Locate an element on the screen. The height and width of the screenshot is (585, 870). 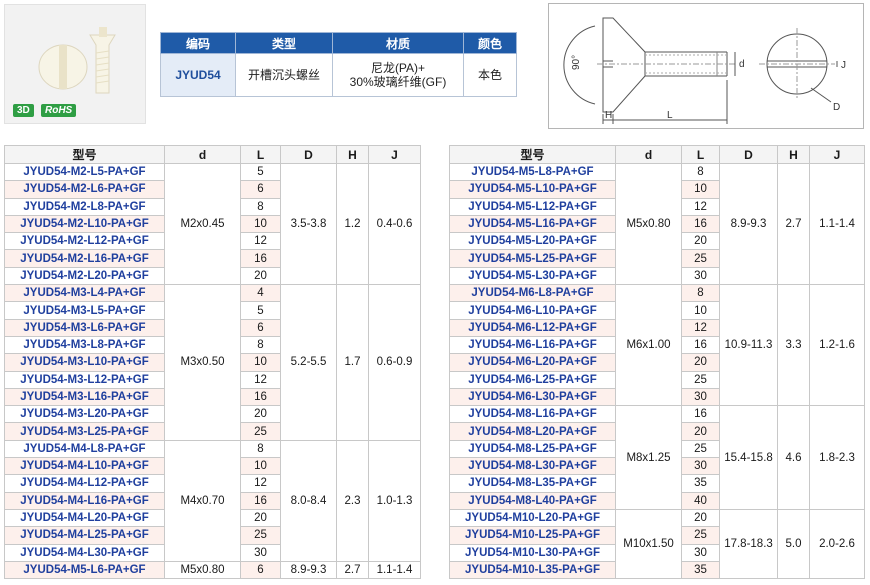
header-color: 颜色 is located at coordinates (490, 43).